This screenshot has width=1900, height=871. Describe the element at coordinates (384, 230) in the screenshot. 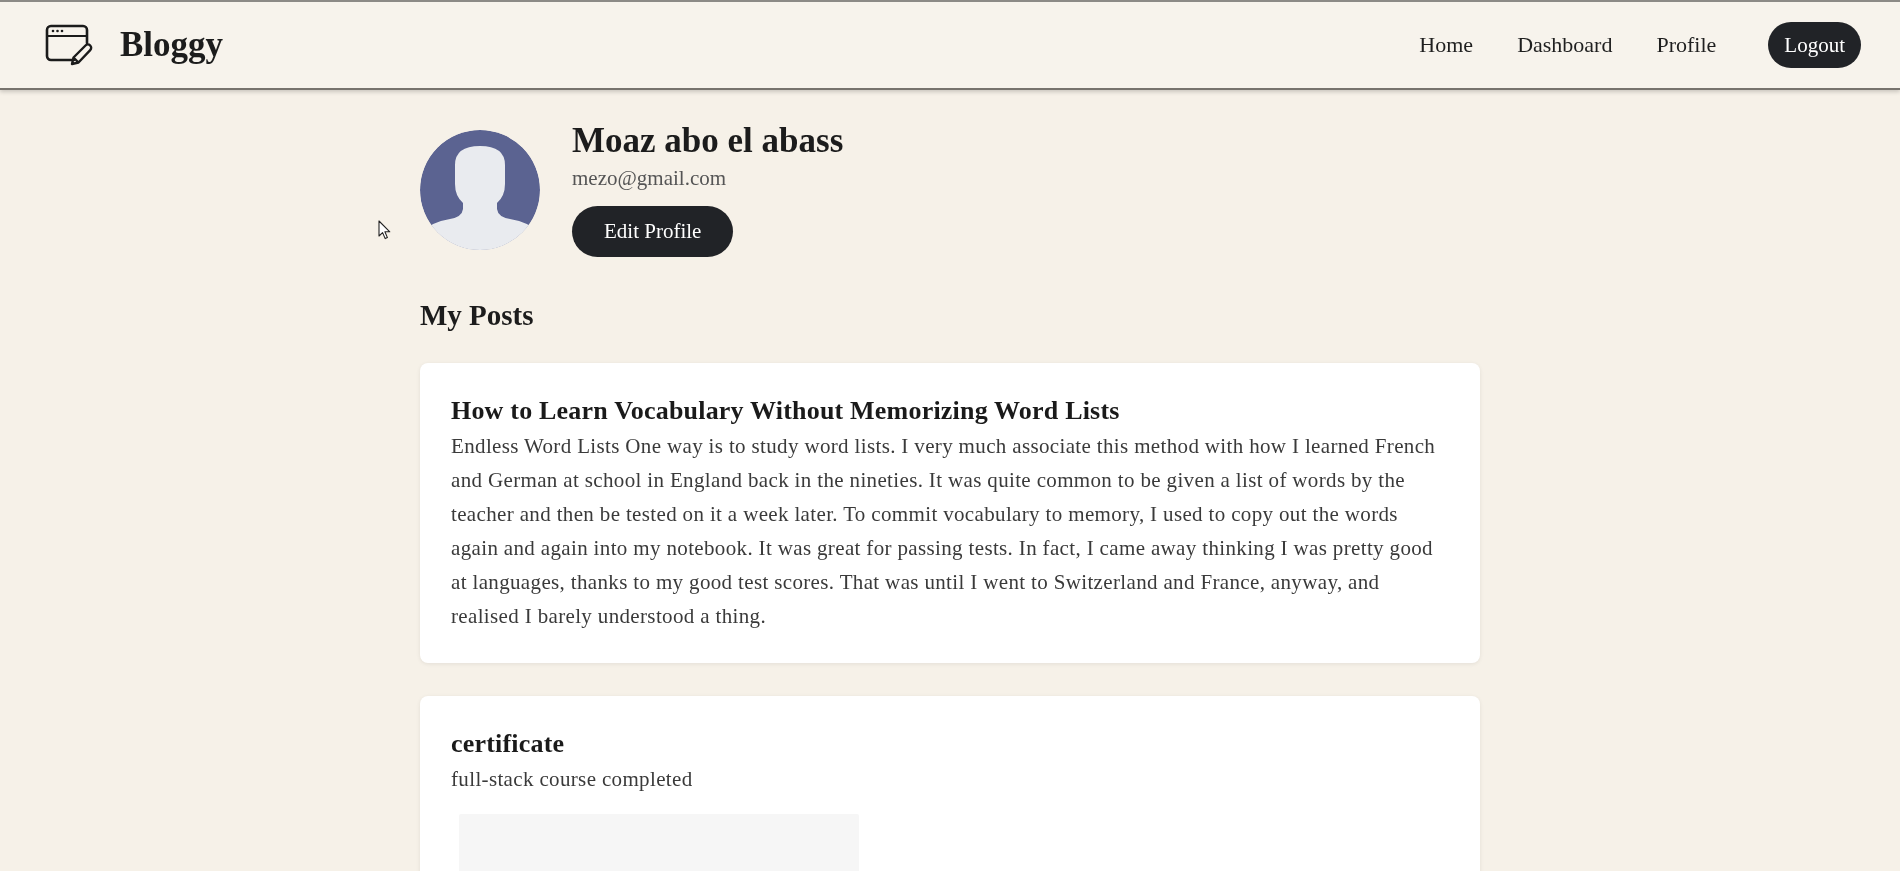

I see `mouse-pointer-icon` at that location.